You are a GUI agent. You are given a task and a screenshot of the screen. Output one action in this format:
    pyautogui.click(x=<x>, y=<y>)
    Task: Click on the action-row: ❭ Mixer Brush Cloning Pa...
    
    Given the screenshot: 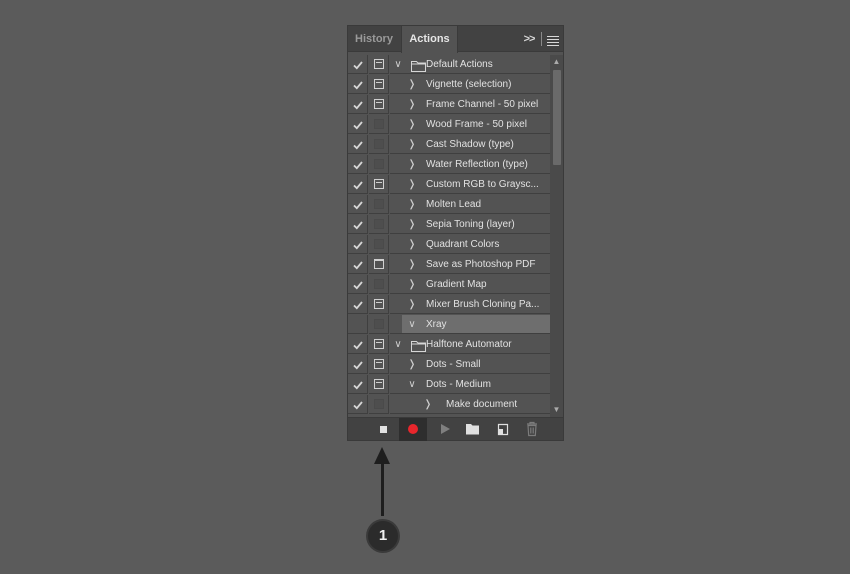 What is the action you would take?
    pyautogui.click(x=449, y=305)
    